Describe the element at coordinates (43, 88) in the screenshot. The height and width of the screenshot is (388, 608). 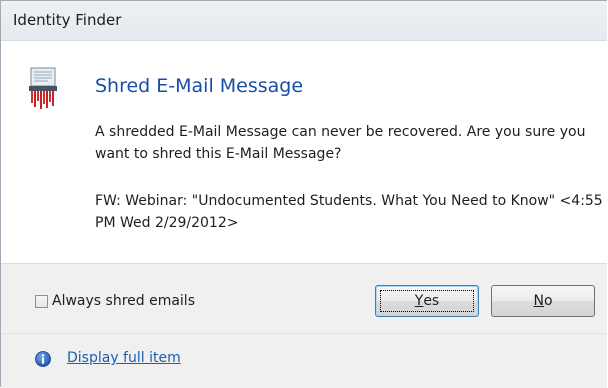
I see `shredder-icon` at that location.